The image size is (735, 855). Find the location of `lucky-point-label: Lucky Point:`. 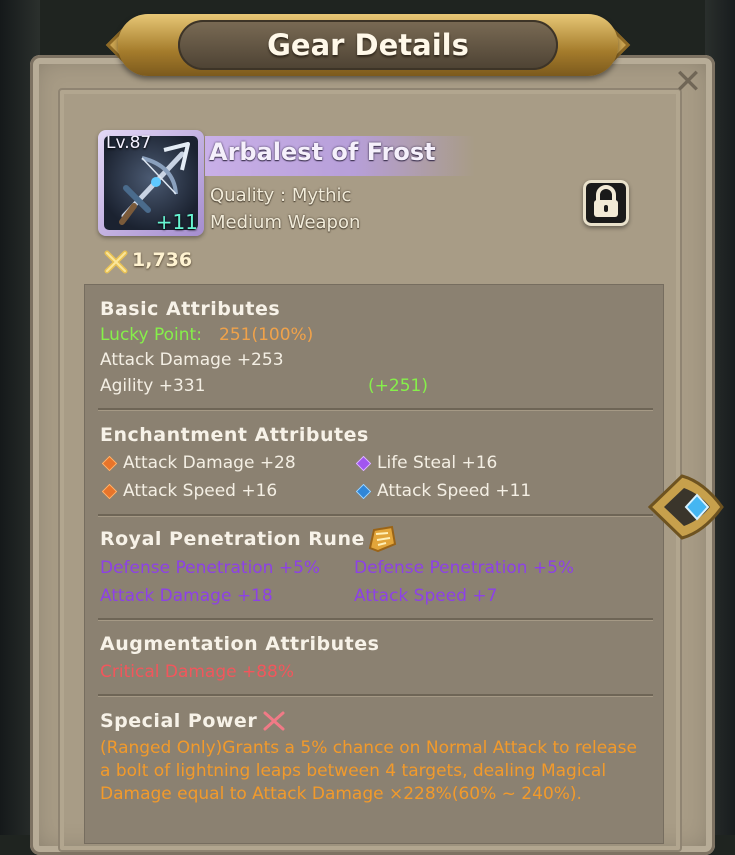

lucky-point-label: Lucky Point: is located at coordinates (151, 335).